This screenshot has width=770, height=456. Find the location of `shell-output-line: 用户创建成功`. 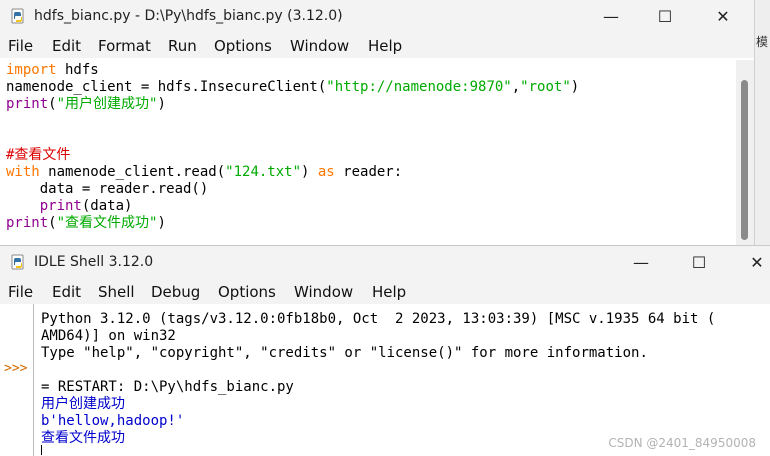

shell-output-line: 用户创建成功 is located at coordinates (83, 404).